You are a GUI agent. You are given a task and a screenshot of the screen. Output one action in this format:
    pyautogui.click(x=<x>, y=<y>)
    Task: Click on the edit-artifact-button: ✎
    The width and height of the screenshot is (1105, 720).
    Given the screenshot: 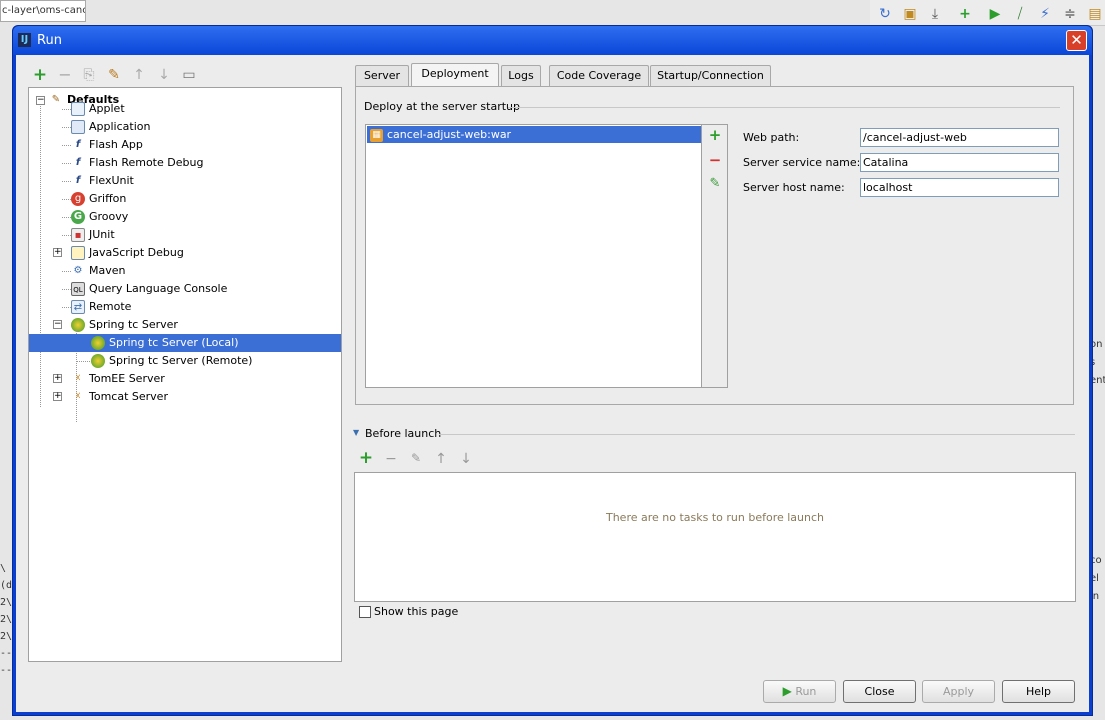 What is the action you would take?
    pyautogui.click(x=715, y=183)
    